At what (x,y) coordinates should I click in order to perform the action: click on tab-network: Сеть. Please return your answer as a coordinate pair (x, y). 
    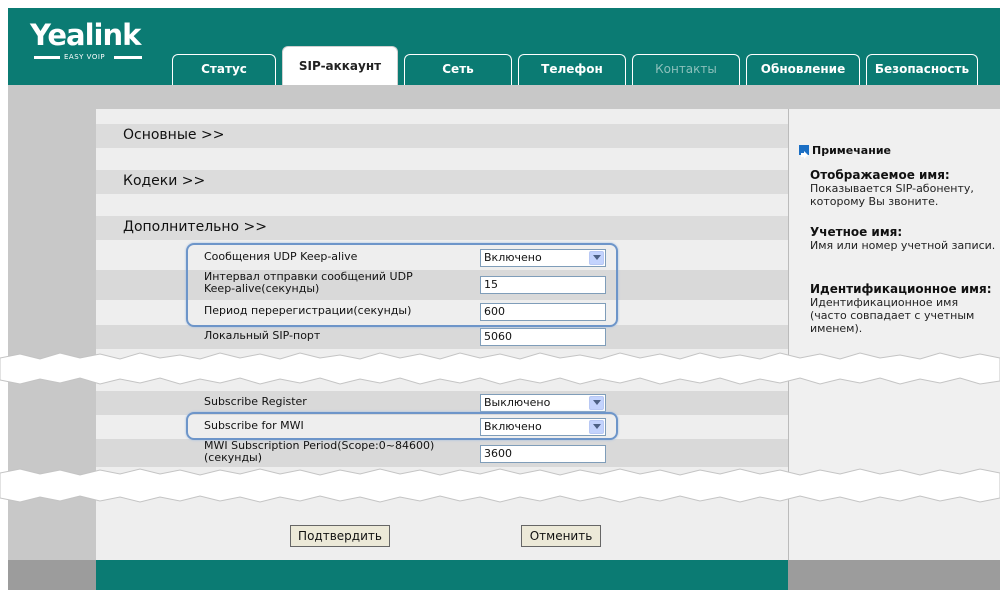
    Looking at the image, I should click on (458, 69).